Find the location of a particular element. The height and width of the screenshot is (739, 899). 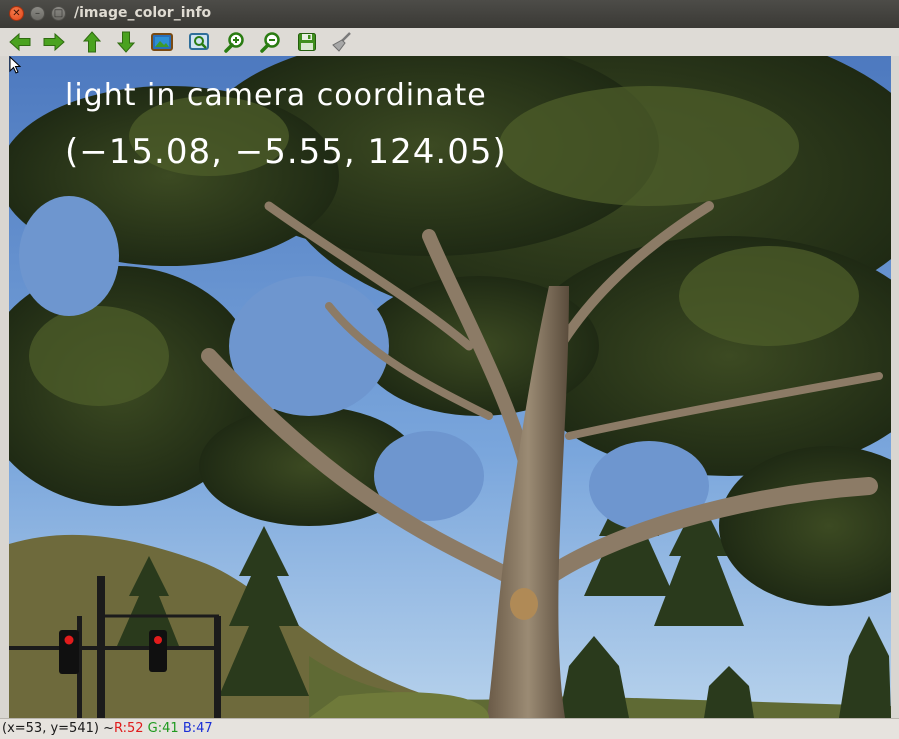

image-icon is located at coordinates (162, 42).